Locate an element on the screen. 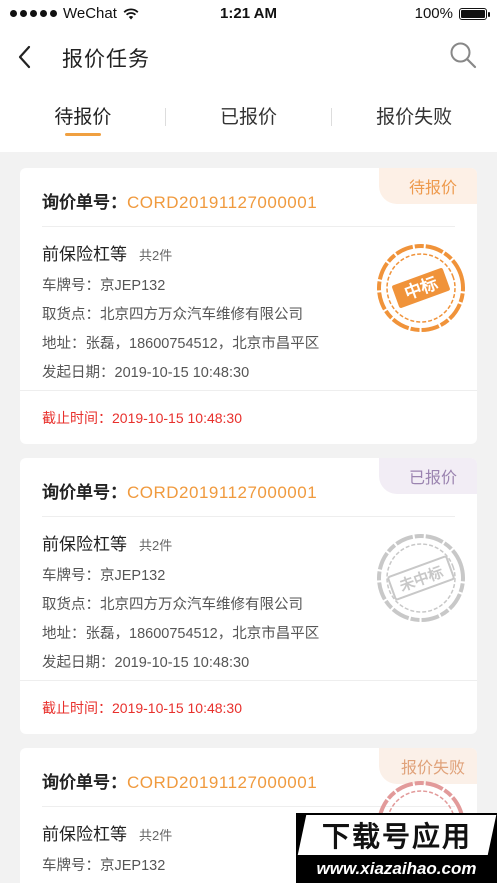 This screenshot has height=883, width=497. tab-failed: 报价失败 is located at coordinates (414, 119).